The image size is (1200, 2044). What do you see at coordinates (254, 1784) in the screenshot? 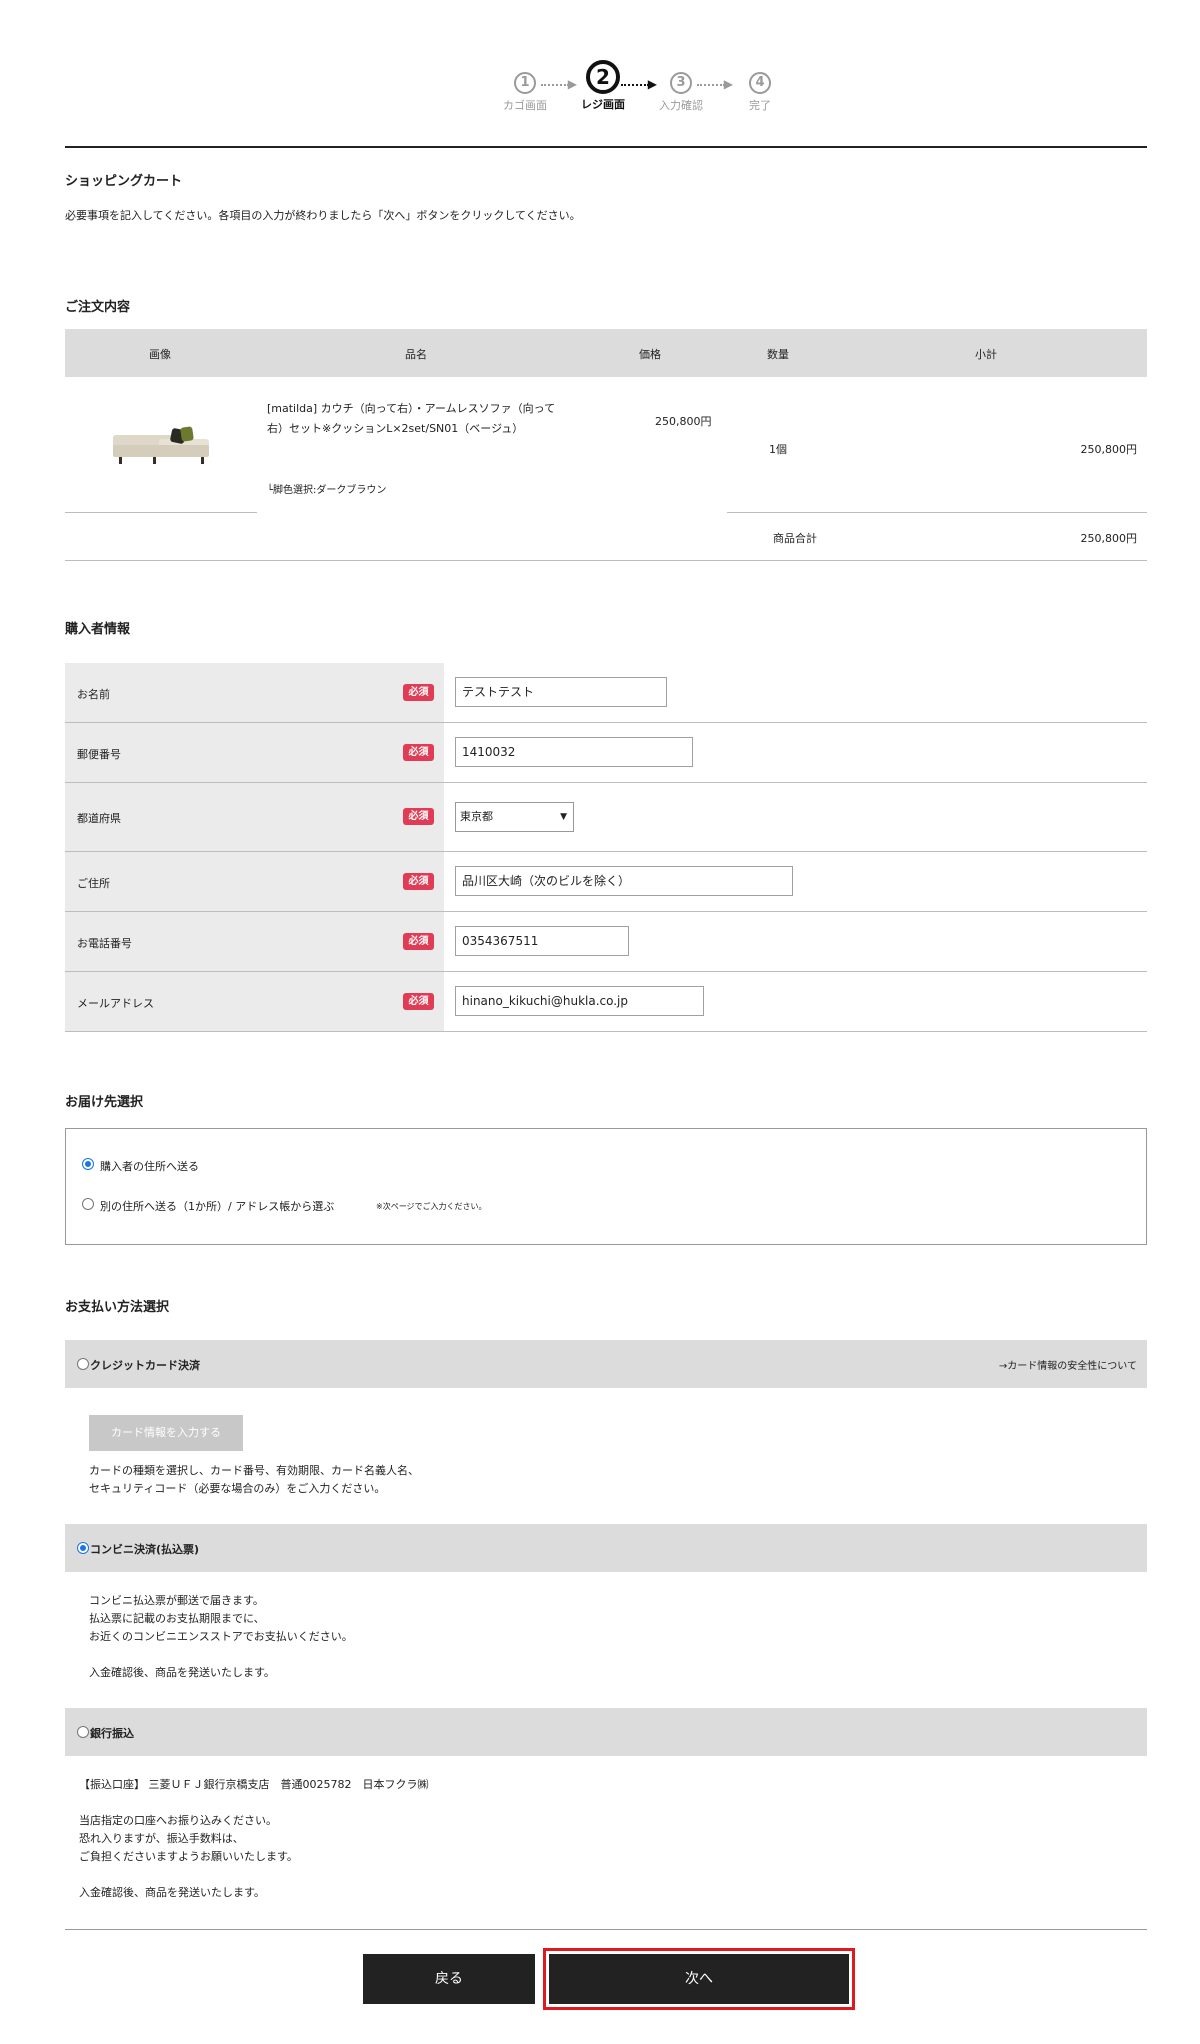
I see `bank-account: 【振込口座】 三菱ＵＦＪ銀行京橋支店 普通0025782 日本フクラ㈱` at bounding box center [254, 1784].